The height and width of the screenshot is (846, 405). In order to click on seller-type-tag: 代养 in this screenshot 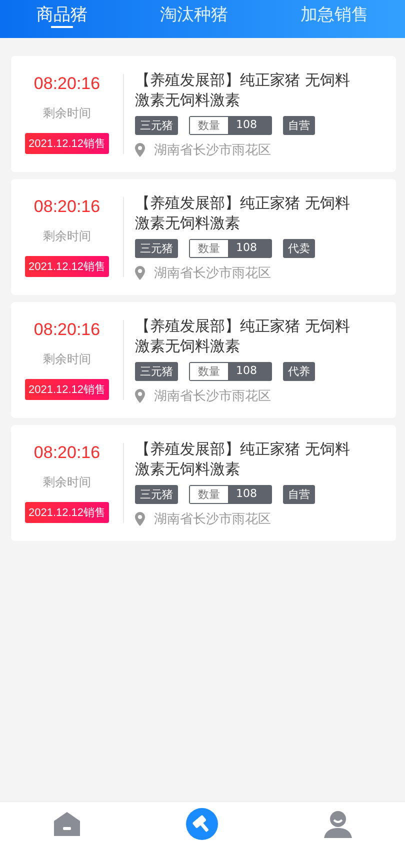, I will do `click(299, 371)`.